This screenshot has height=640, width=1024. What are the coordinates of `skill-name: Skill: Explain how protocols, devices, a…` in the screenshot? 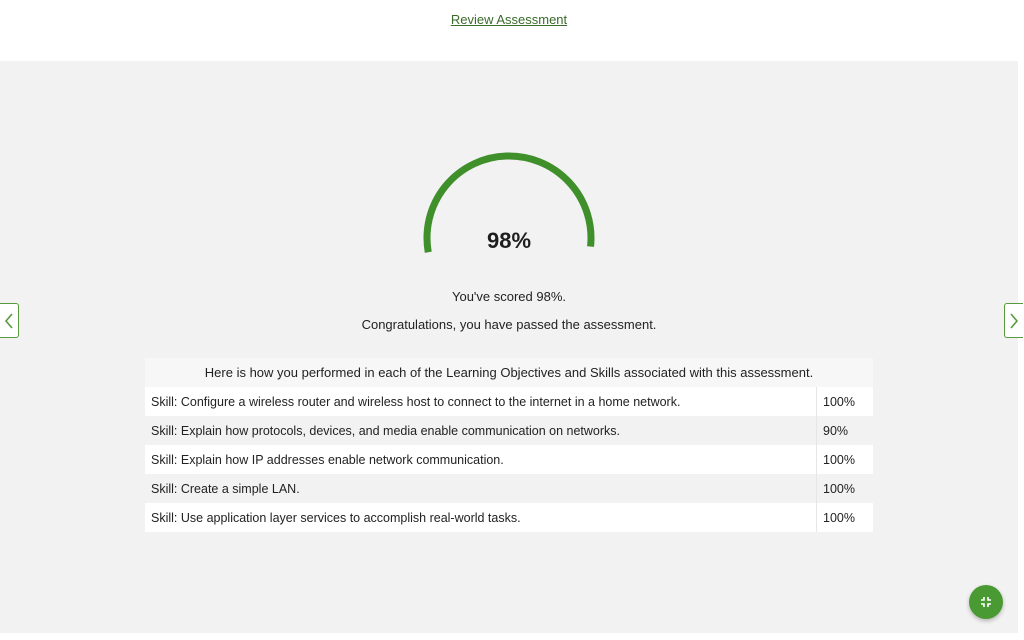 It's located at (481, 430).